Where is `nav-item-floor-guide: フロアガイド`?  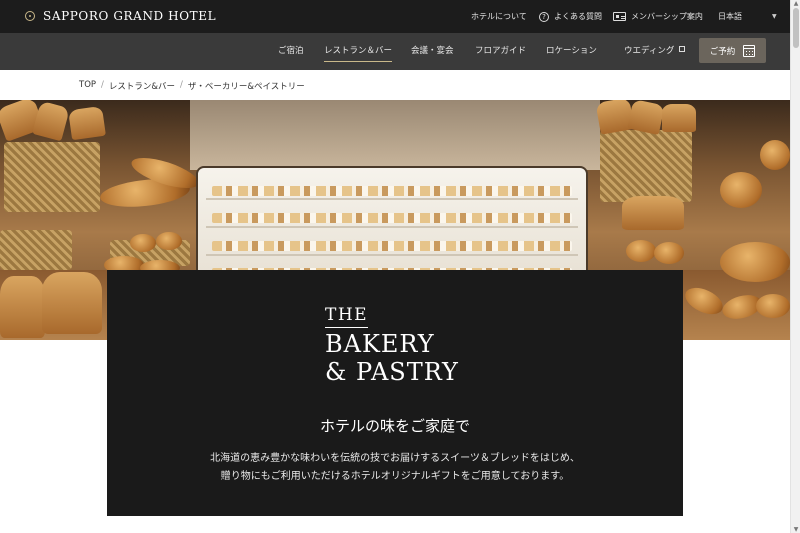 nav-item-floor-guide: フロアガイド is located at coordinates (500, 51).